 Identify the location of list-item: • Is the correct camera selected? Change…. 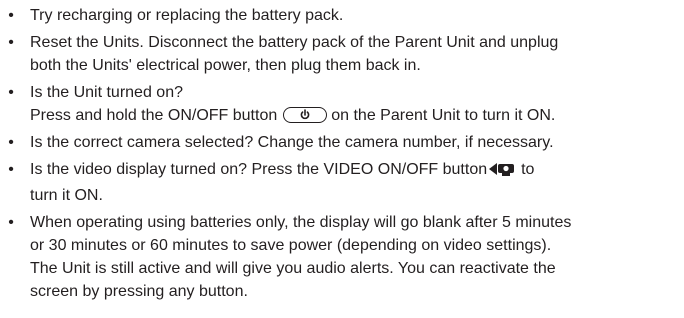
(342, 142).